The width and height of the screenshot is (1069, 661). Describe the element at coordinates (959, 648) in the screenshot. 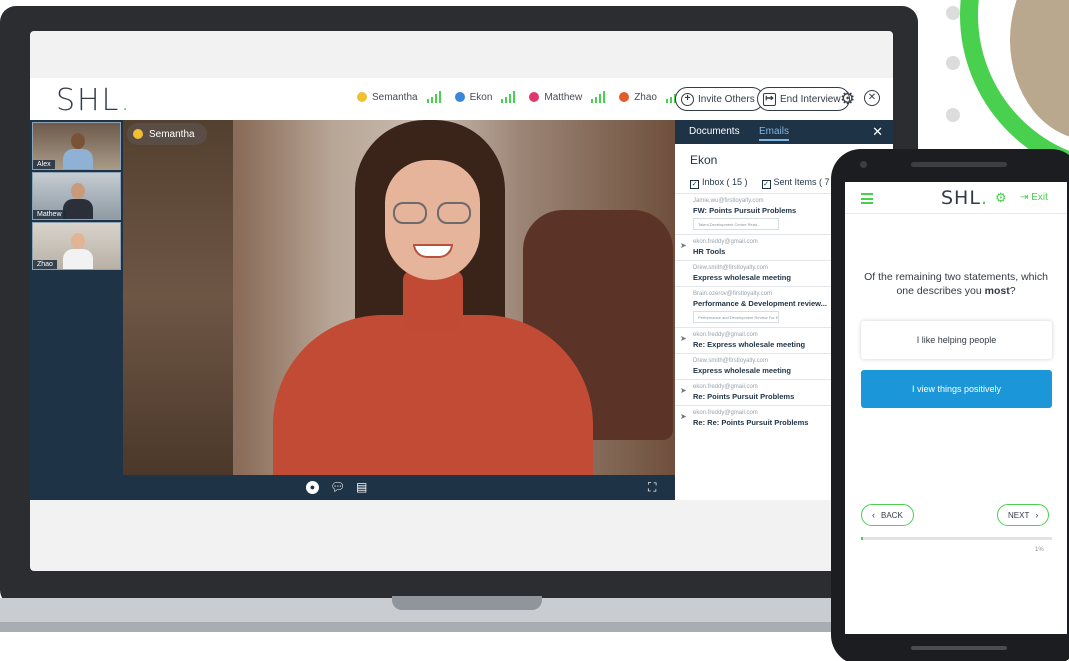

I see `phone-home-bar` at that location.